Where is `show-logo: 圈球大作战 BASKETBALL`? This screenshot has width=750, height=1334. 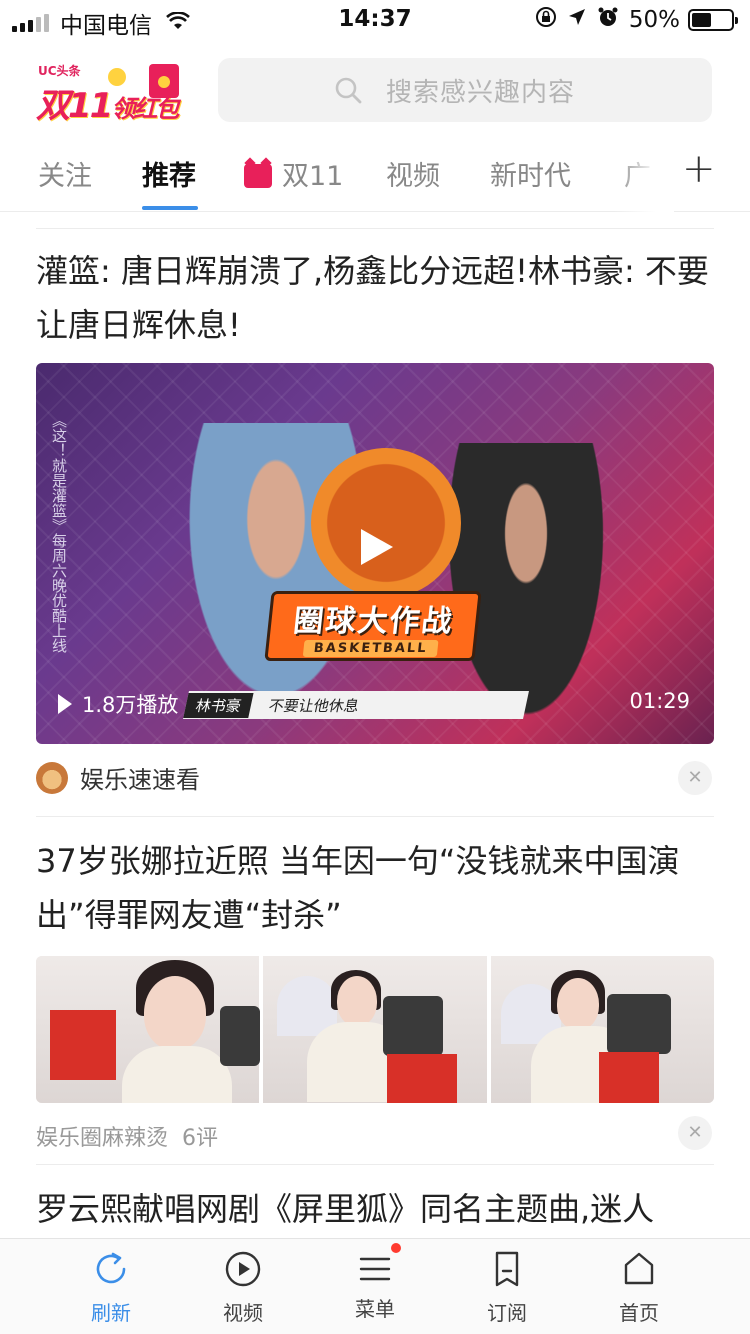 show-logo: 圈球大作战 BASKETBALL is located at coordinates (373, 626).